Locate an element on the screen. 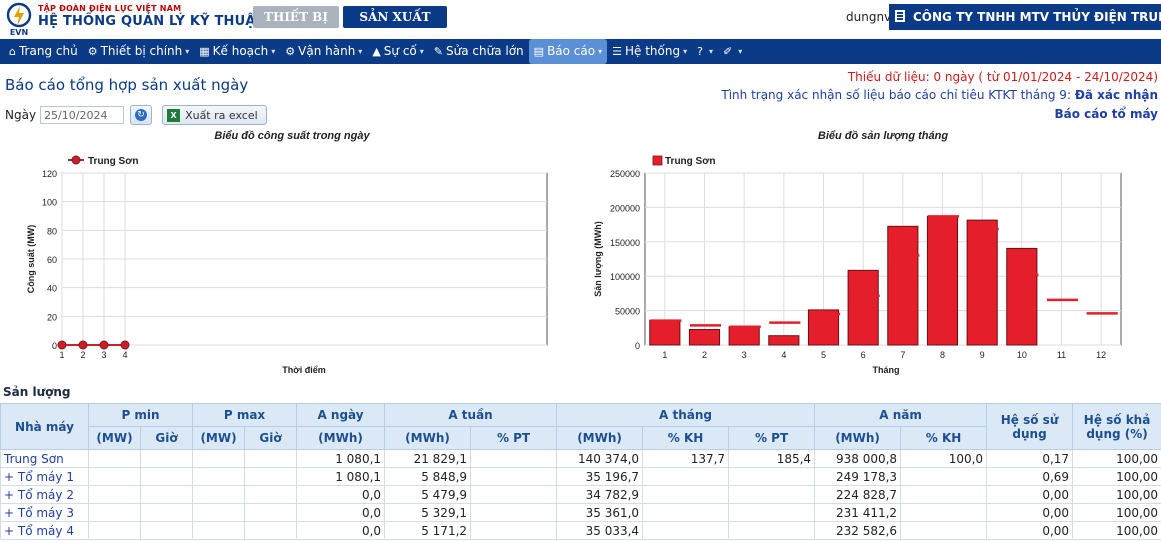  nav-item-1: ⚙ Thiết bị chính ▾ is located at coordinates (139, 51).